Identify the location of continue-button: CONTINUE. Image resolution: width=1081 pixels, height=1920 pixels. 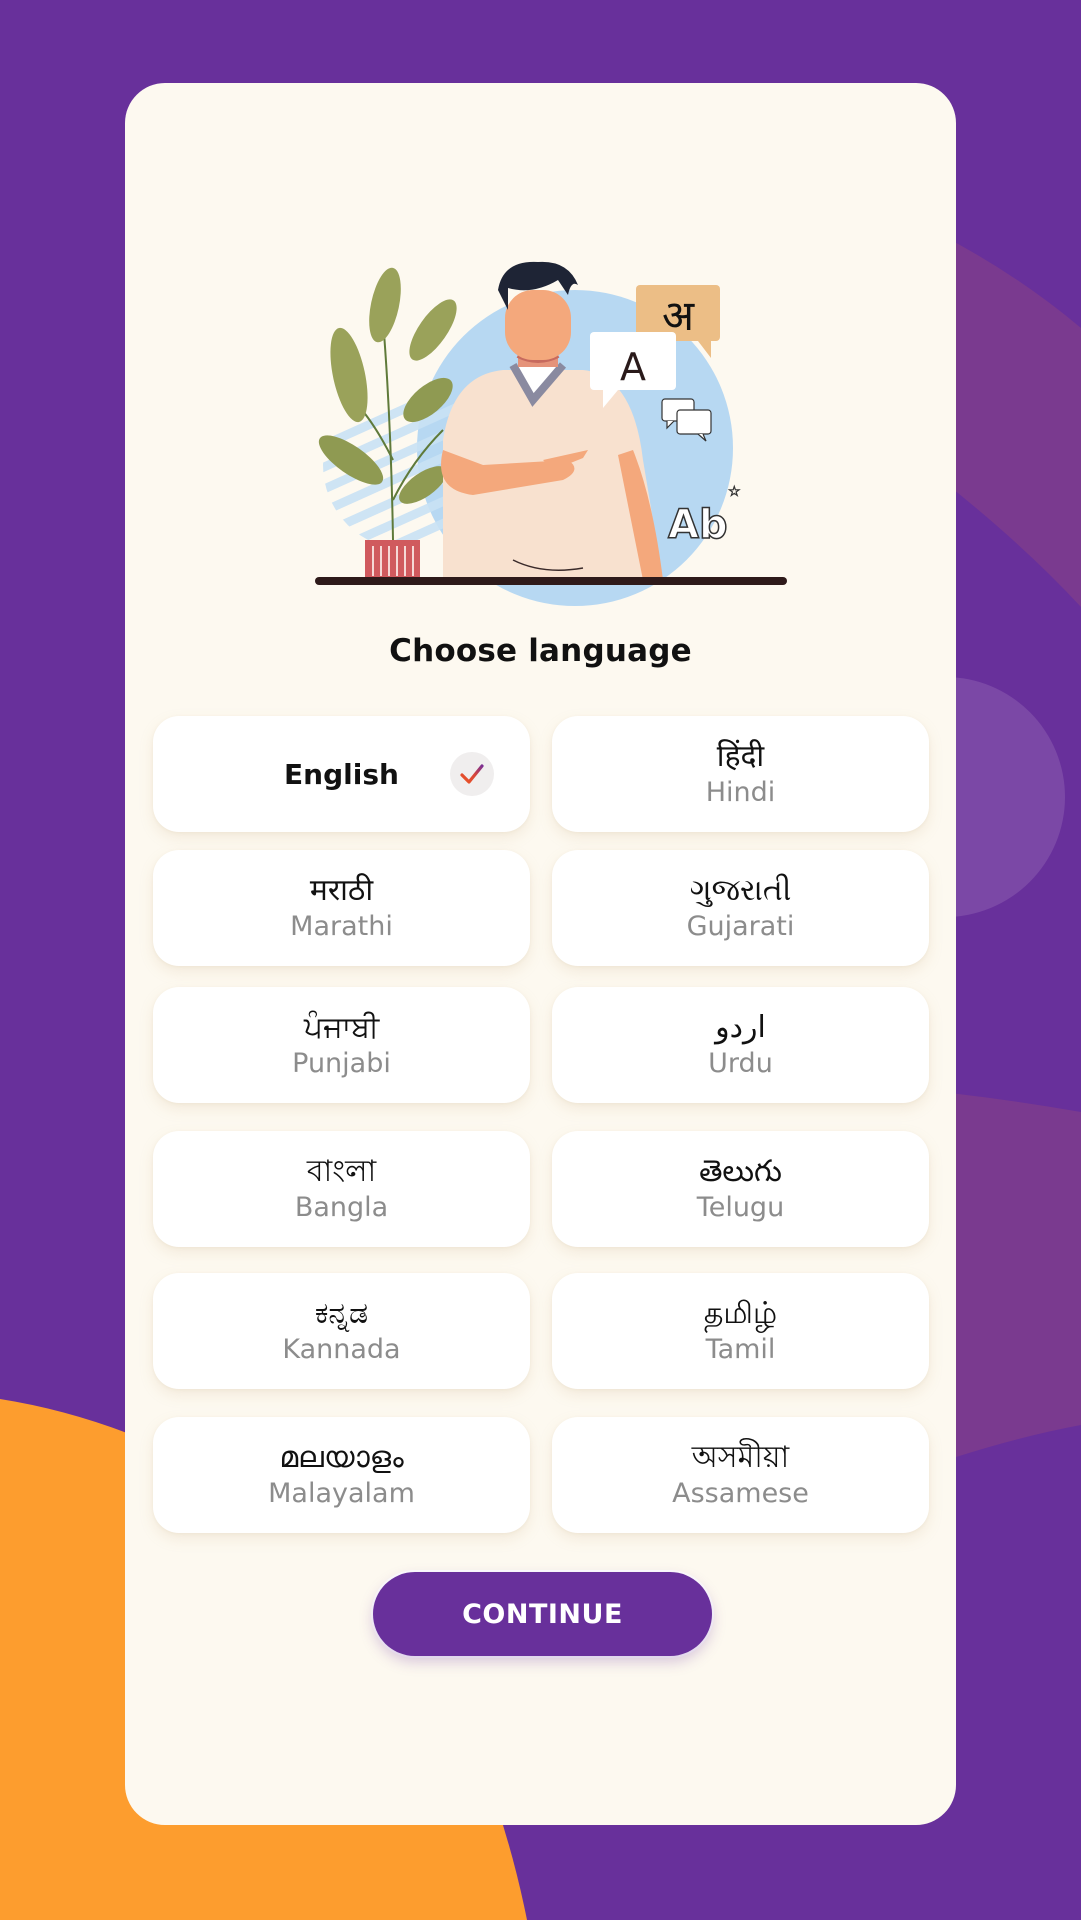
(542, 1614).